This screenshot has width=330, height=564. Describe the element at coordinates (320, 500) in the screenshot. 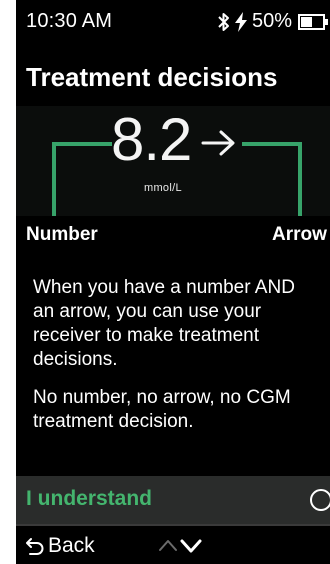

I see `radio-unchecked-icon` at that location.